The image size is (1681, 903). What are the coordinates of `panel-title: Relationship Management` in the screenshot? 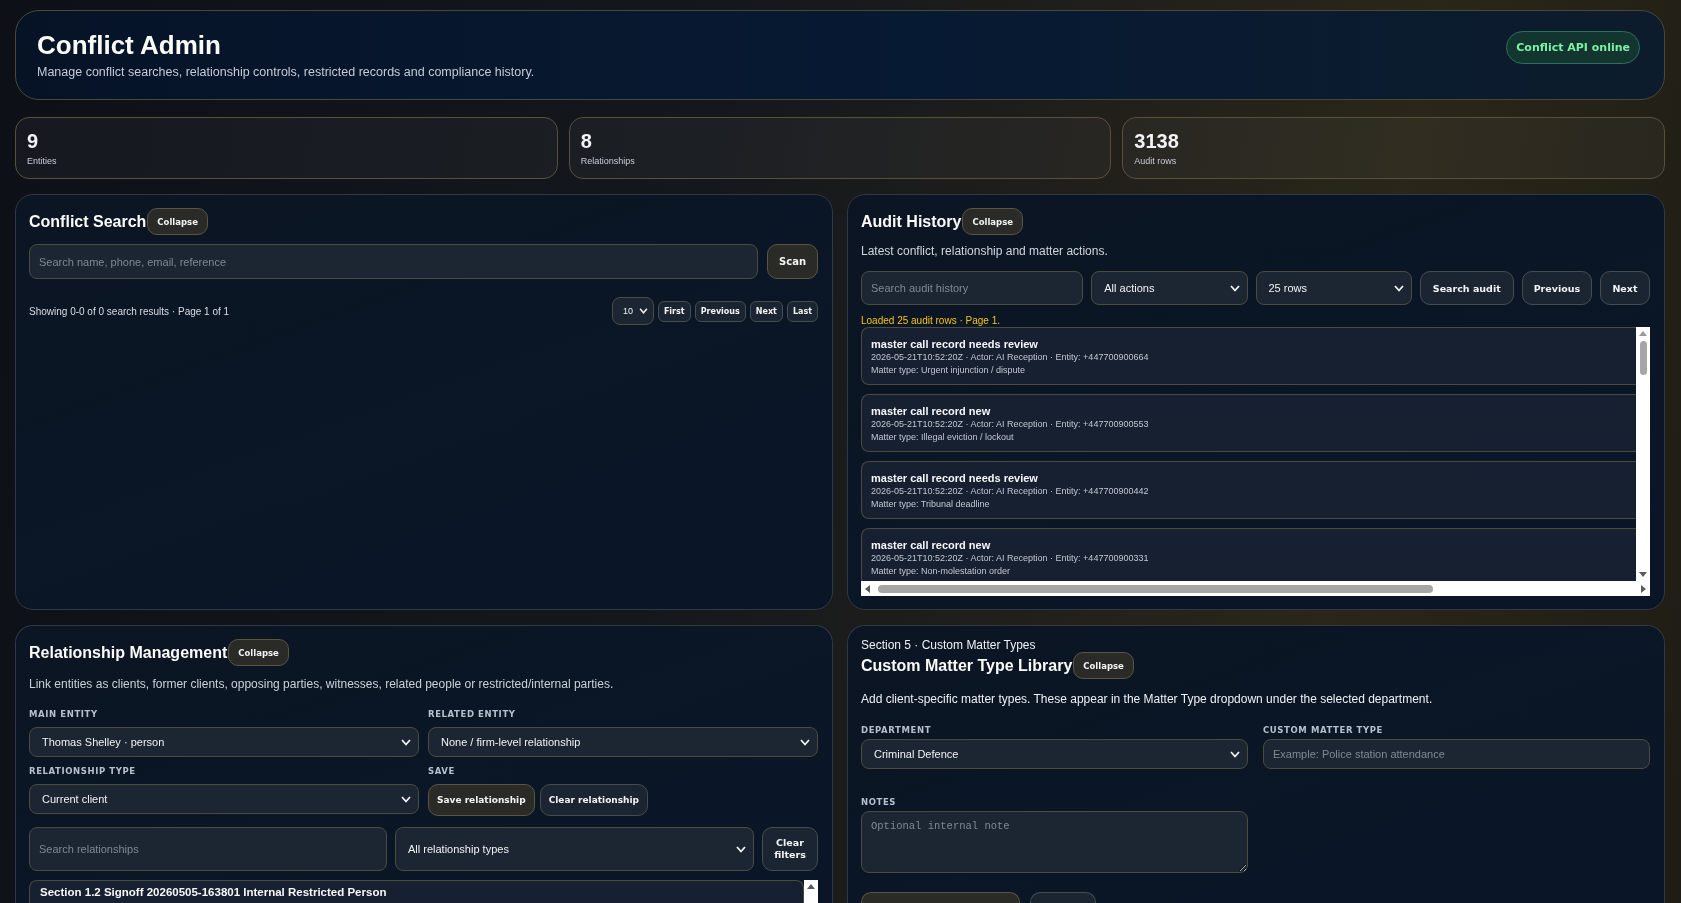 It's located at (128, 652).